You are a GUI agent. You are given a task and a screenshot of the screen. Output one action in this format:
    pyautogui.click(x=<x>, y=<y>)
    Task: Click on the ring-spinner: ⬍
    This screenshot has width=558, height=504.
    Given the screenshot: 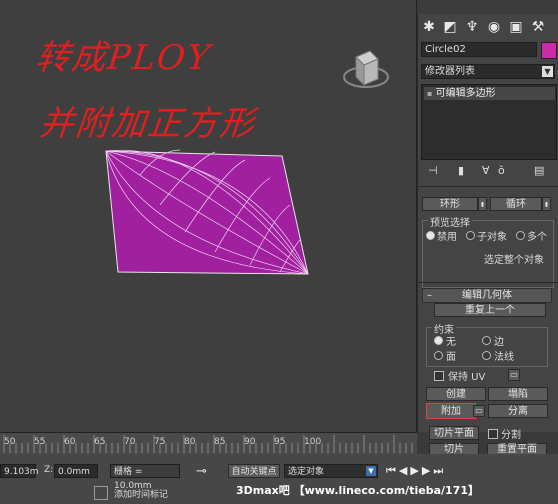 What is the action you would take?
    pyautogui.click(x=482, y=204)
    